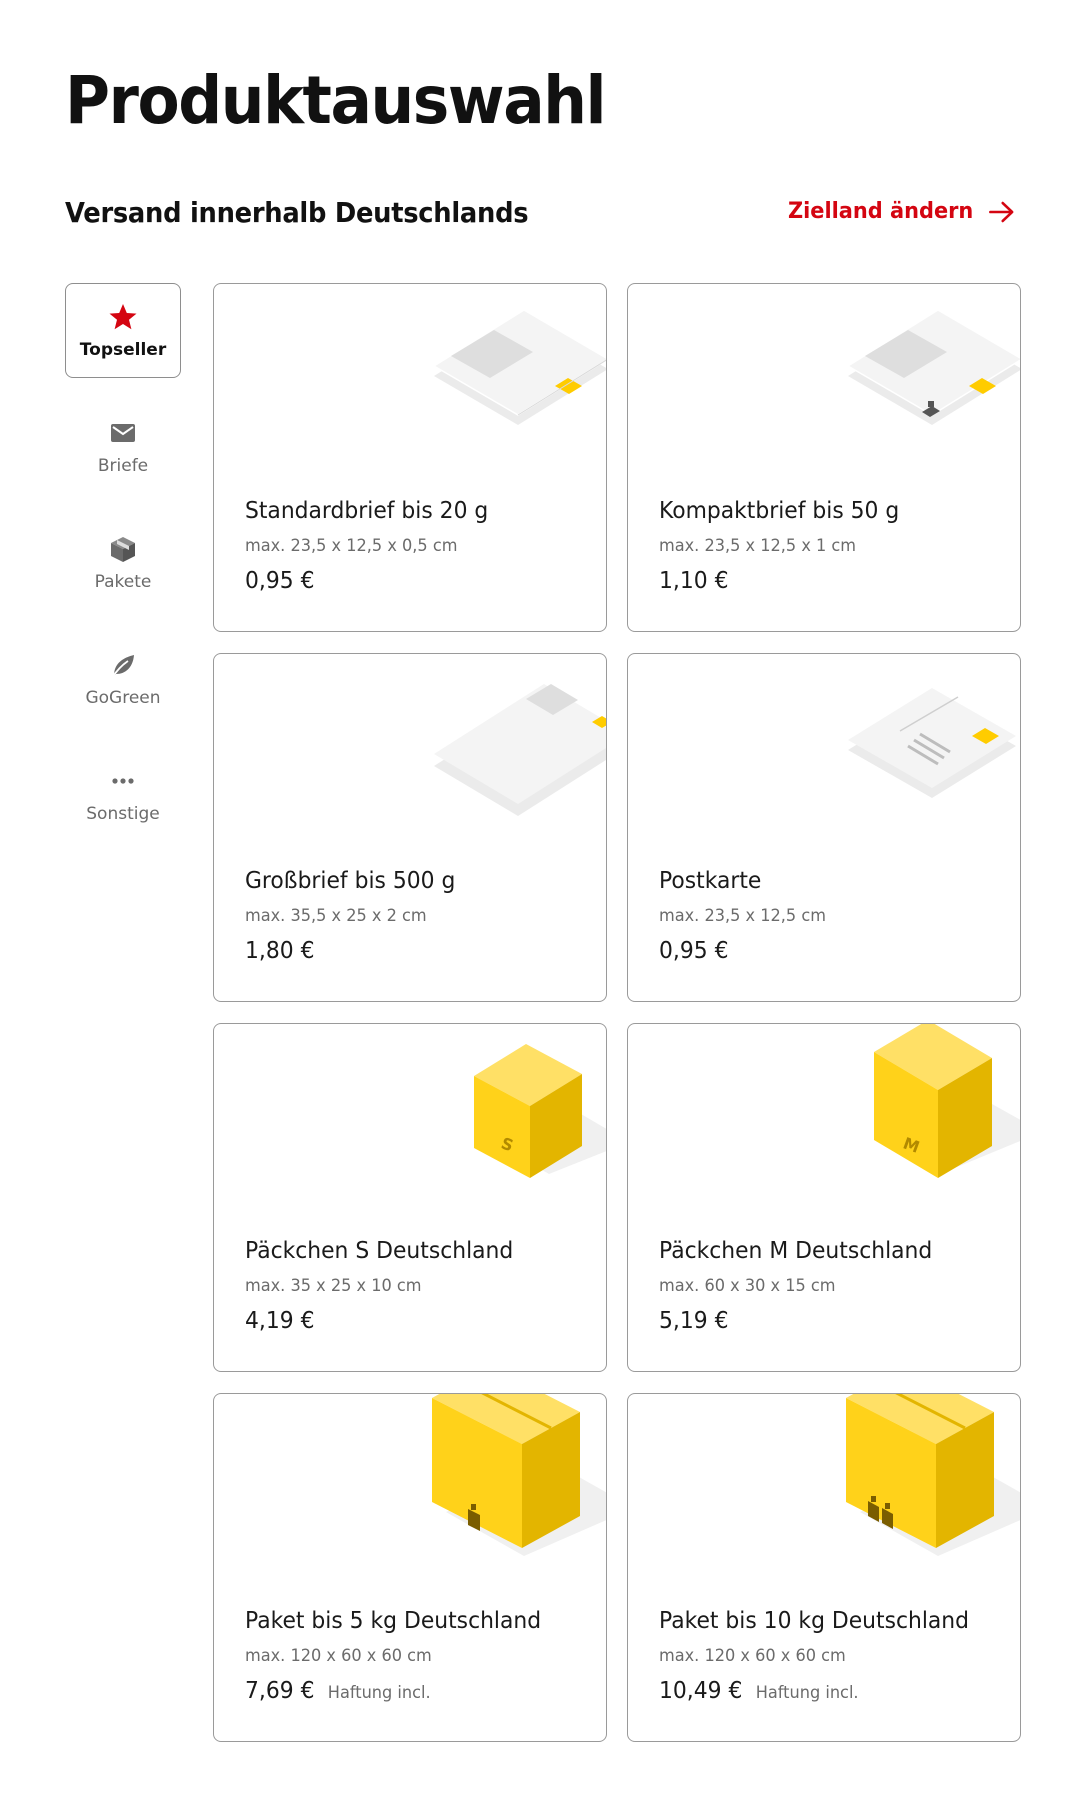 The width and height of the screenshot is (1081, 1800). Describe the element at coordinates (694, 1321) in the screenshot. I see `product-price: 5,19 €` at that location.